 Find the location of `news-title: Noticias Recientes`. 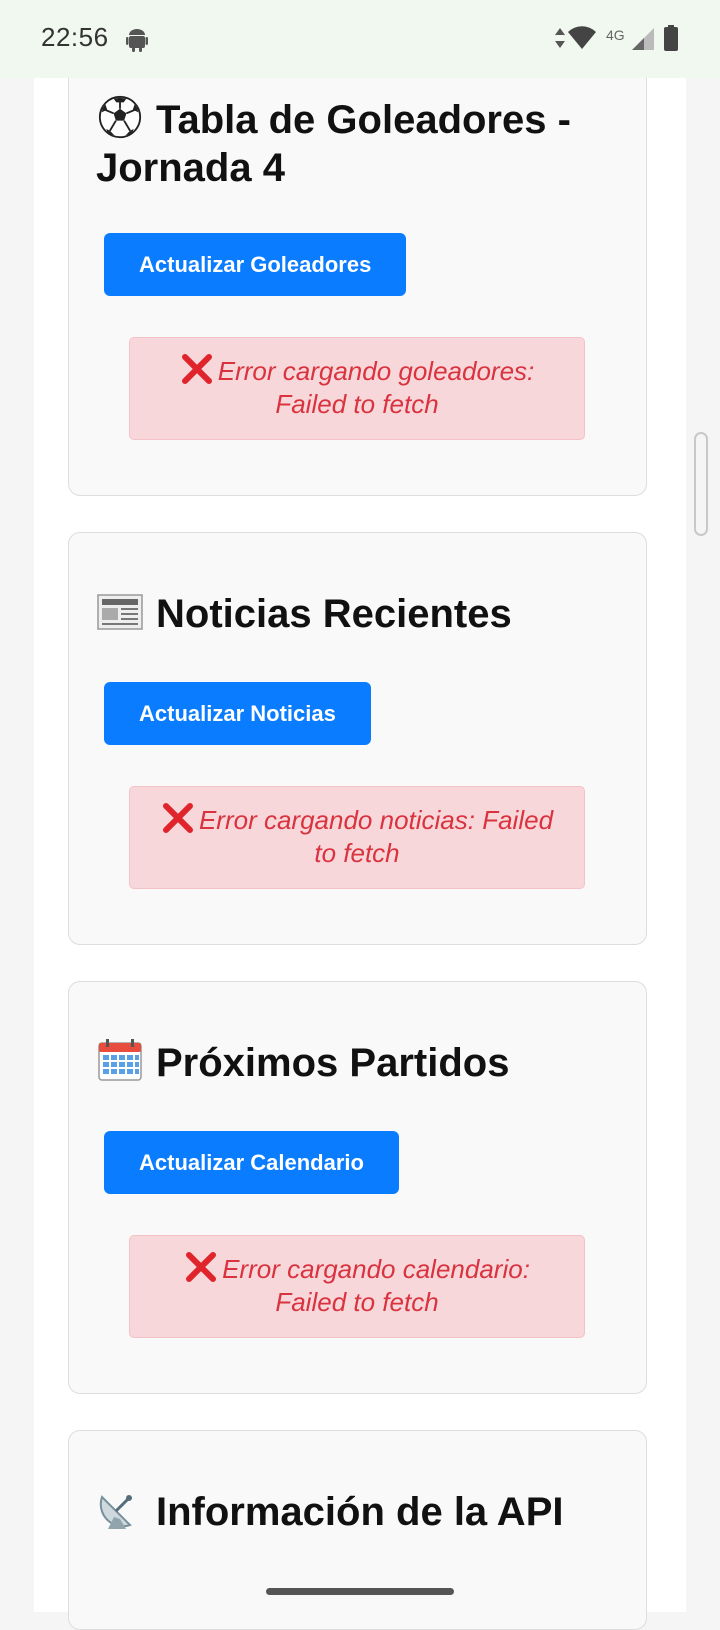

news-title: Noticias Recientes is located at coordinates (361, 613).